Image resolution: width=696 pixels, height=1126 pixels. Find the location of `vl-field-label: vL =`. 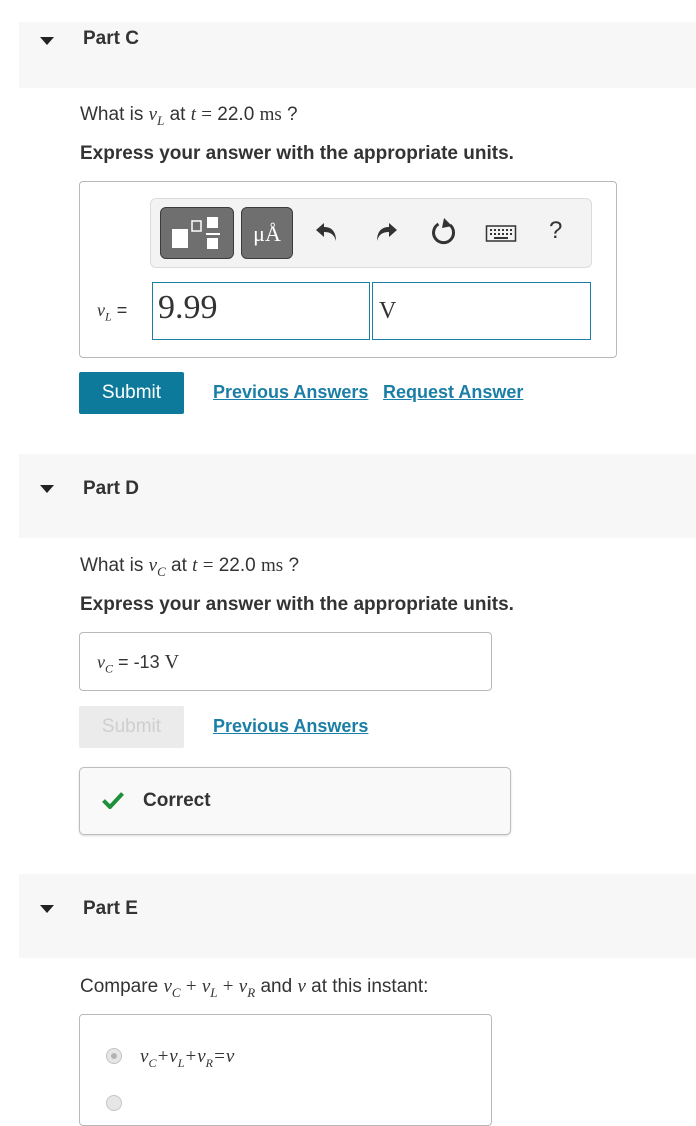

vl-field-label: vL = is located at coordinates (112, 312).